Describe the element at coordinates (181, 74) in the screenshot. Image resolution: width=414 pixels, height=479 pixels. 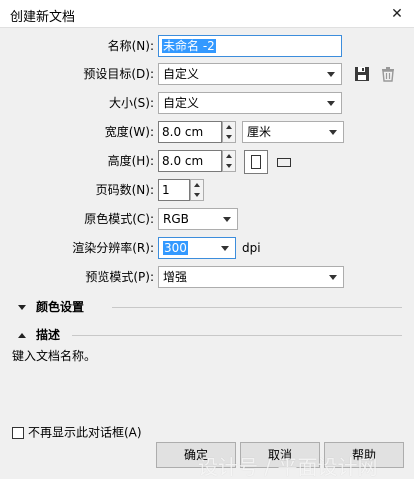
I see `preset-value: 自定义` at that location.